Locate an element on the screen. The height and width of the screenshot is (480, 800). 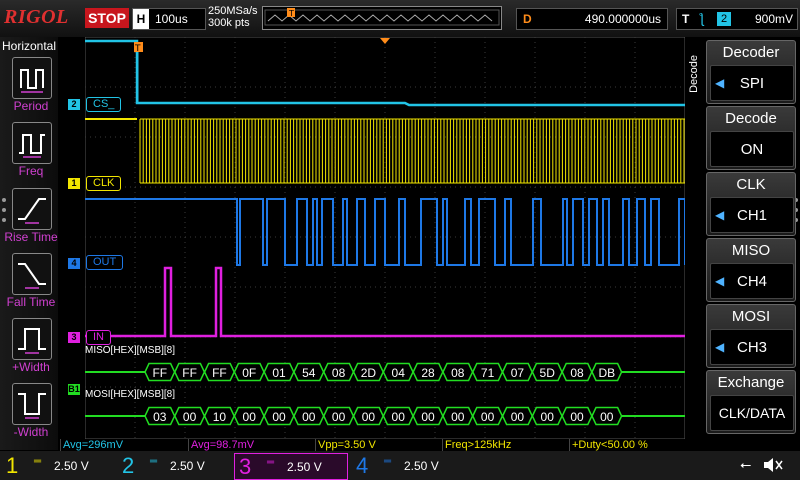
trigger-box: T ƪ 2 900mV is located at coordinates (737, 19).